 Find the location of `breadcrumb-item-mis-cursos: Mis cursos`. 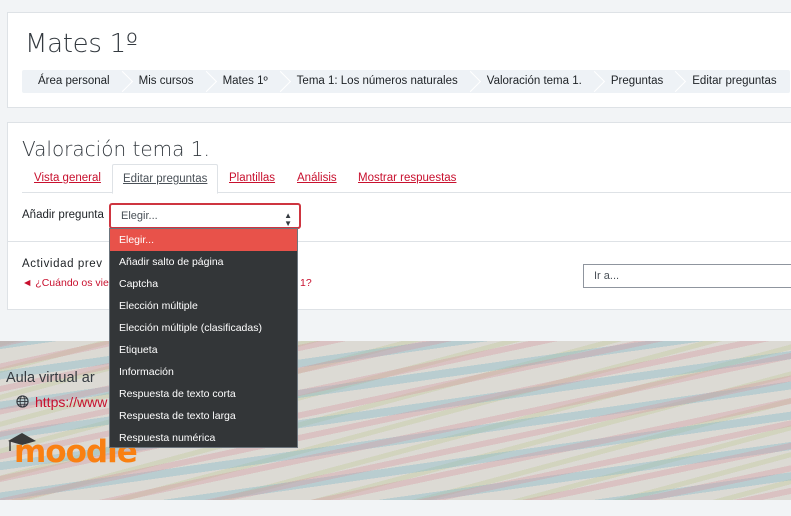

breadcrumb-item-mis-cursos: Mis cursos is located at coordinates (165, 81).